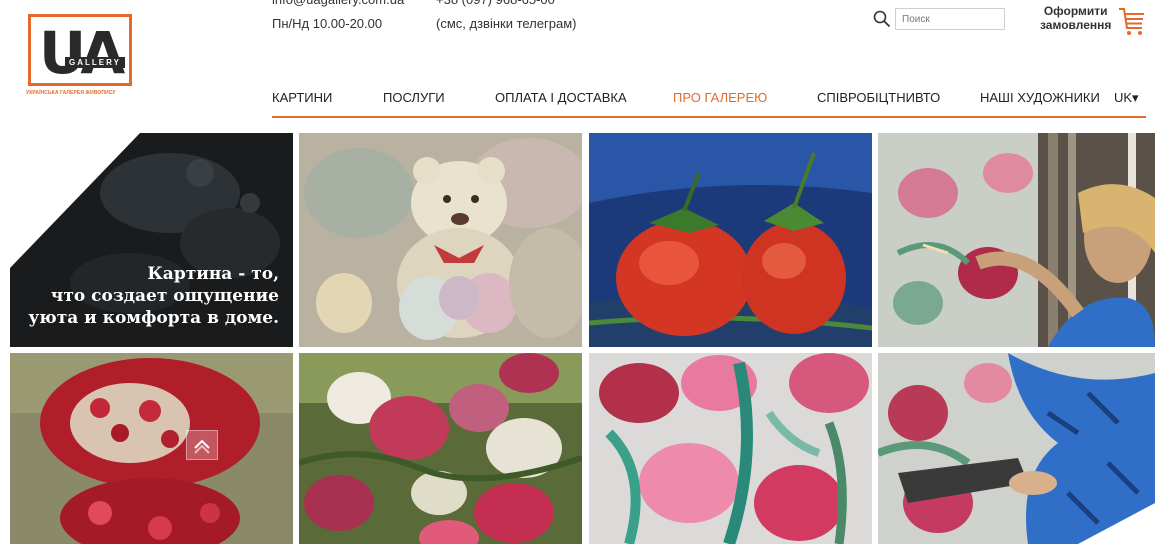 This screenshot has height=544, width=1155. Describe the element at coordinates (213, 274) in the screenshot. I see `banner-line-1: Картина - то,` at that location.